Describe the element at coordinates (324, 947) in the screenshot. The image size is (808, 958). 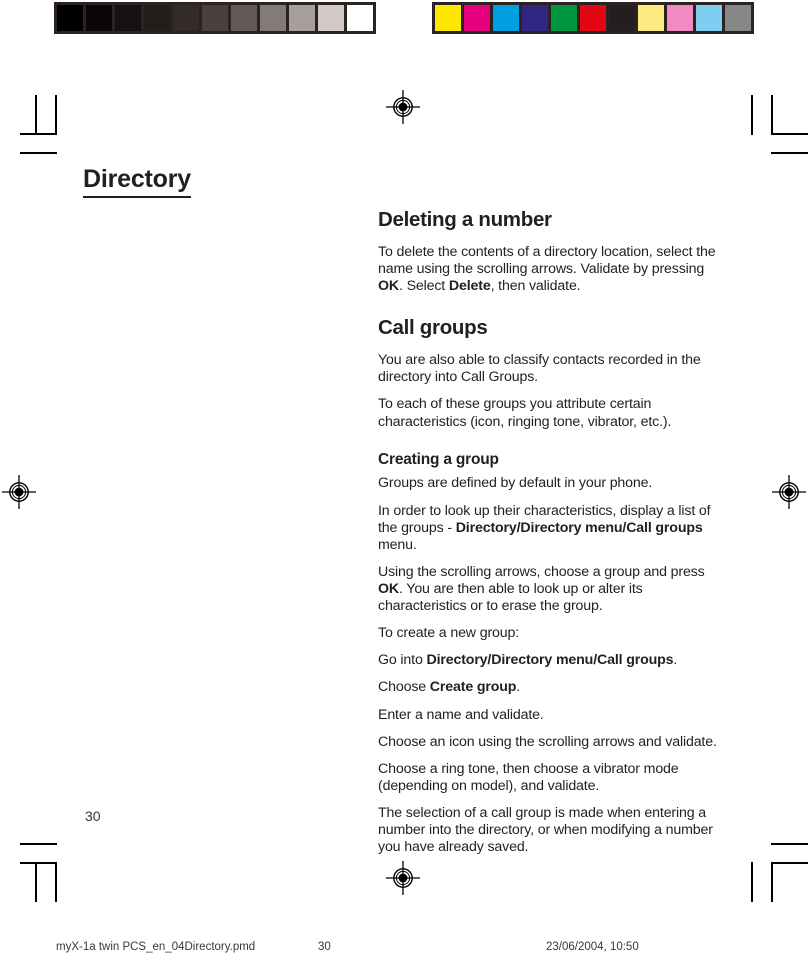
I see `footer-page-number: 30` at that location.